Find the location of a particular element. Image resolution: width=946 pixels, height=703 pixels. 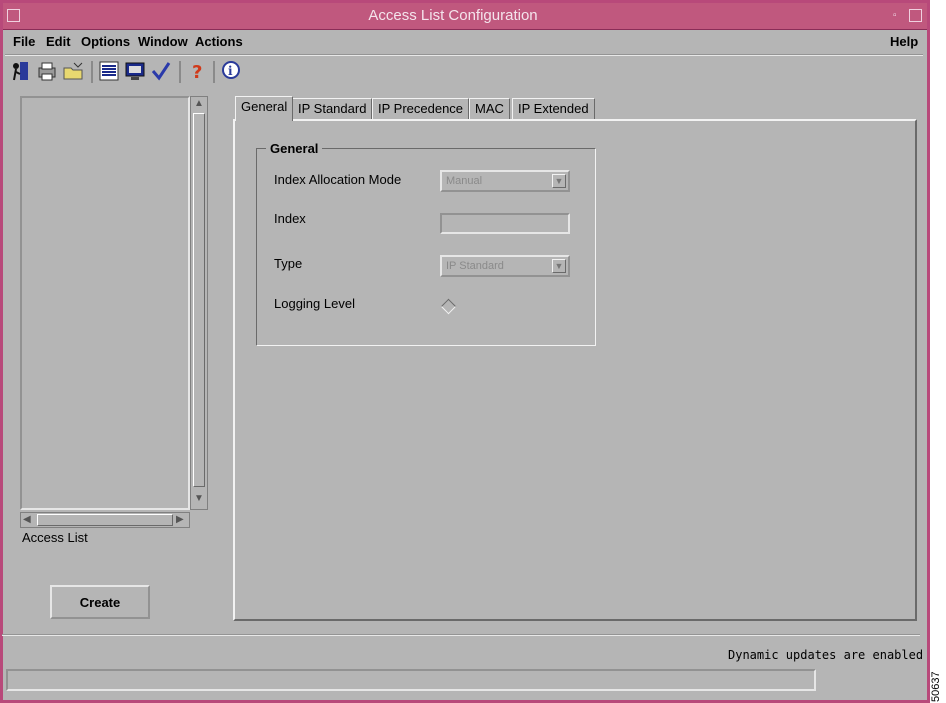

menu-file: File is located at coordinates (24, 41).